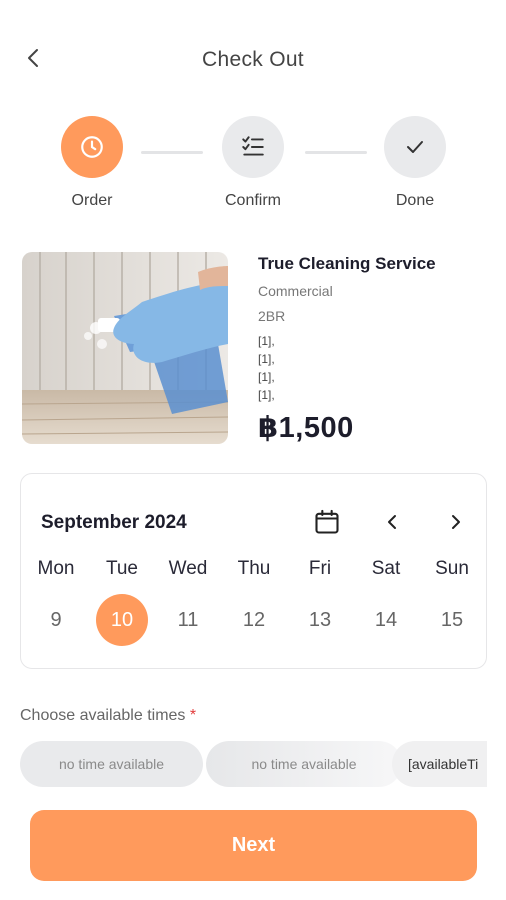 The image size is (506, 900). Describe the element at coordinates (114, 522) in the screenshot. I see `calendar-month: September 2024` at that location.